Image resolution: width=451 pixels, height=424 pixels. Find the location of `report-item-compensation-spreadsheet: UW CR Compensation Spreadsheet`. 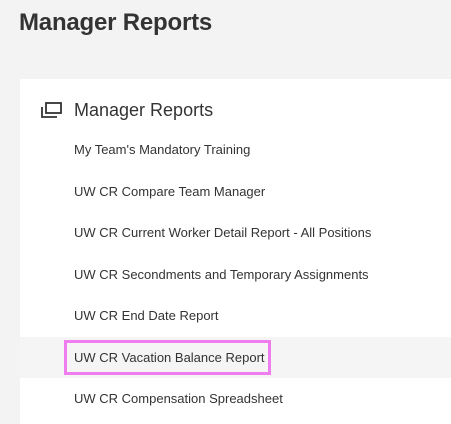

report-item-compensation-spreadsheet: UW CR Compensation Spreadsheet is located at coordinates (235, 399).